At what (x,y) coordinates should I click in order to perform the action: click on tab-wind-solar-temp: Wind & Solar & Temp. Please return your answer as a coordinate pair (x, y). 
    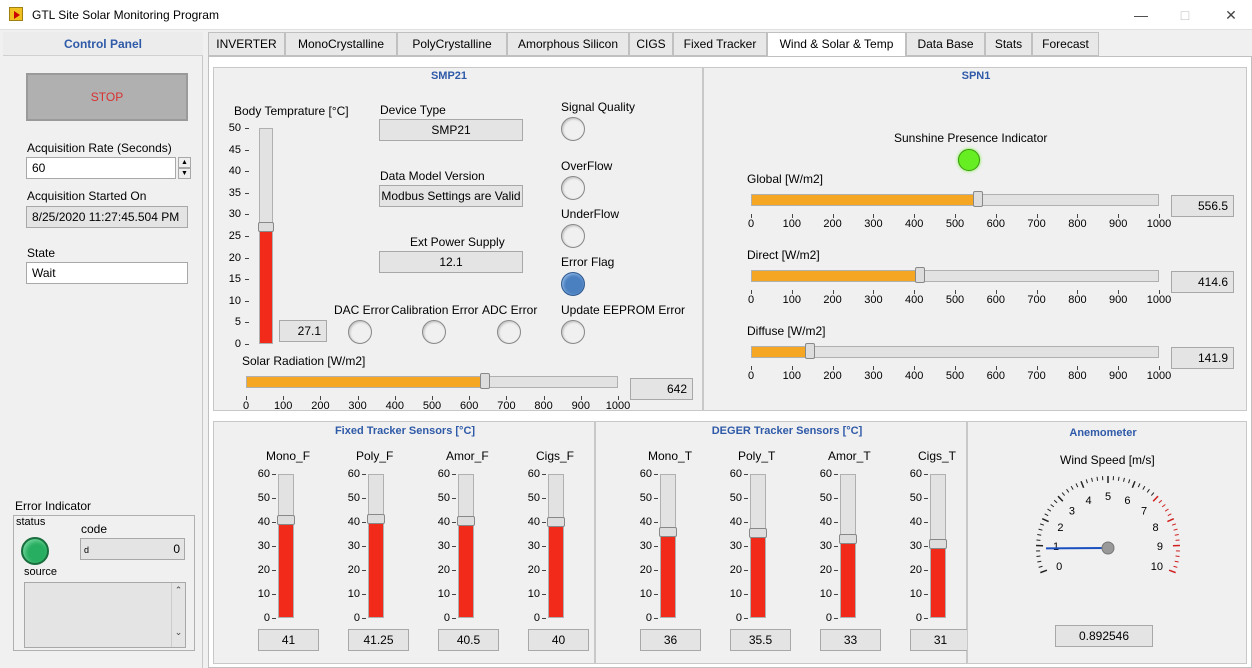
    Looking at the image, I should click on (836, 44).